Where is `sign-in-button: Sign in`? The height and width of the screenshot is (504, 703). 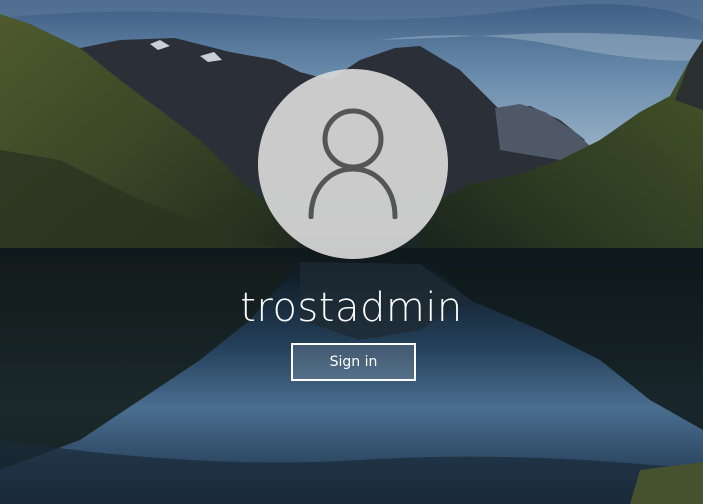
sign-in-button: Sign in is located at coordinates (353, 362).